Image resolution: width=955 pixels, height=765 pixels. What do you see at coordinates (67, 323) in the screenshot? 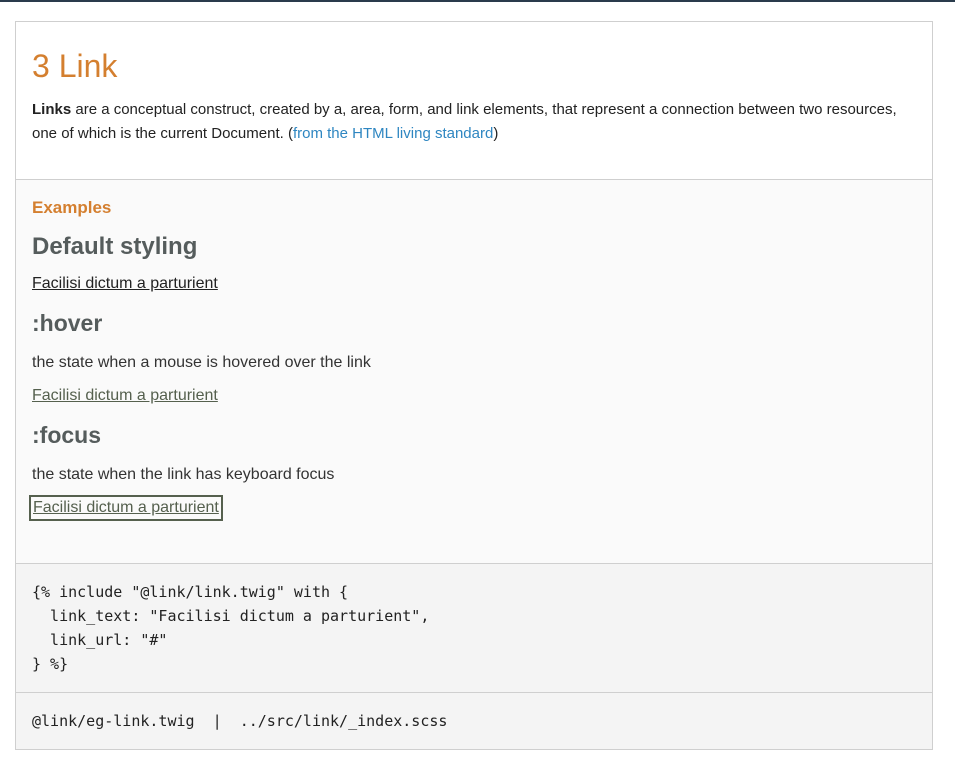
I see `hover-heading: :hover` at bounding box center [67, 323].